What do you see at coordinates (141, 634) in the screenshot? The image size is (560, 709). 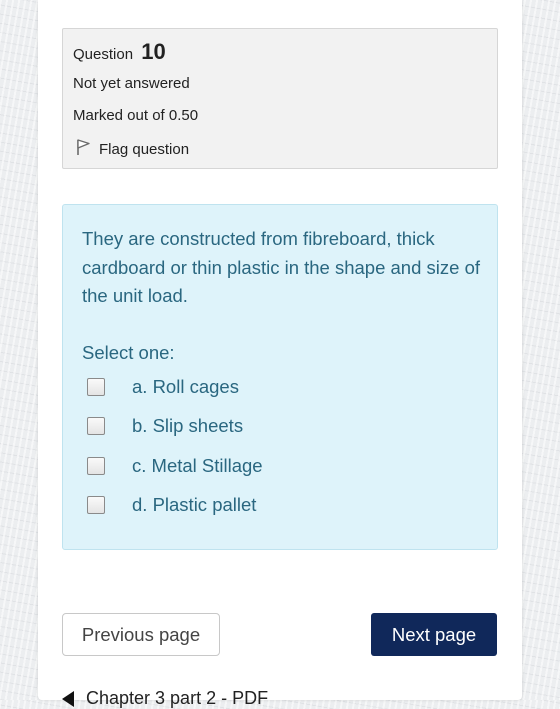 I see `previous-page-button: Previous page` at bounding box center [141, 634].